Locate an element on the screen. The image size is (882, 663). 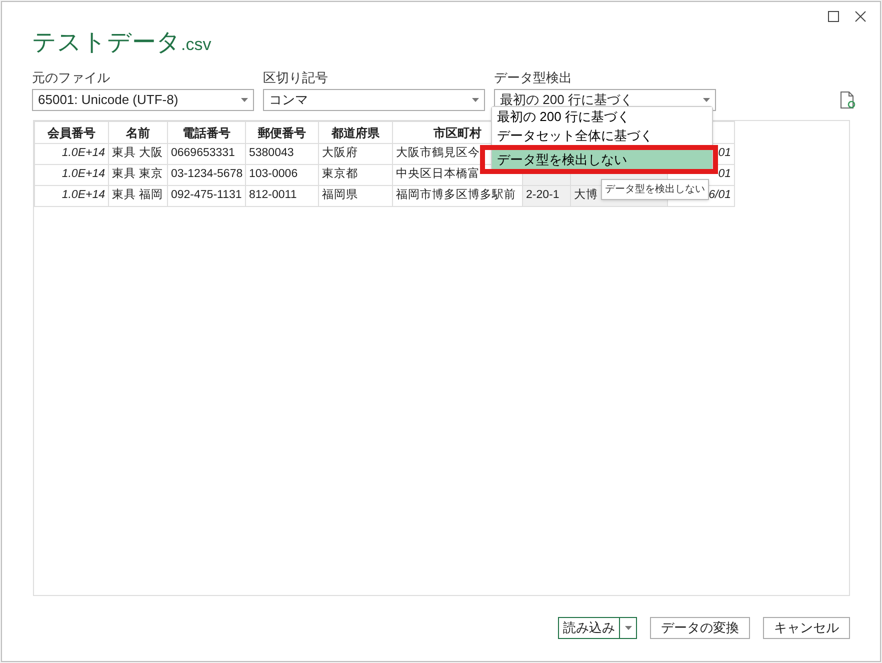
dialog-title: テストデータ.csv is located at coordinates (122, 43).